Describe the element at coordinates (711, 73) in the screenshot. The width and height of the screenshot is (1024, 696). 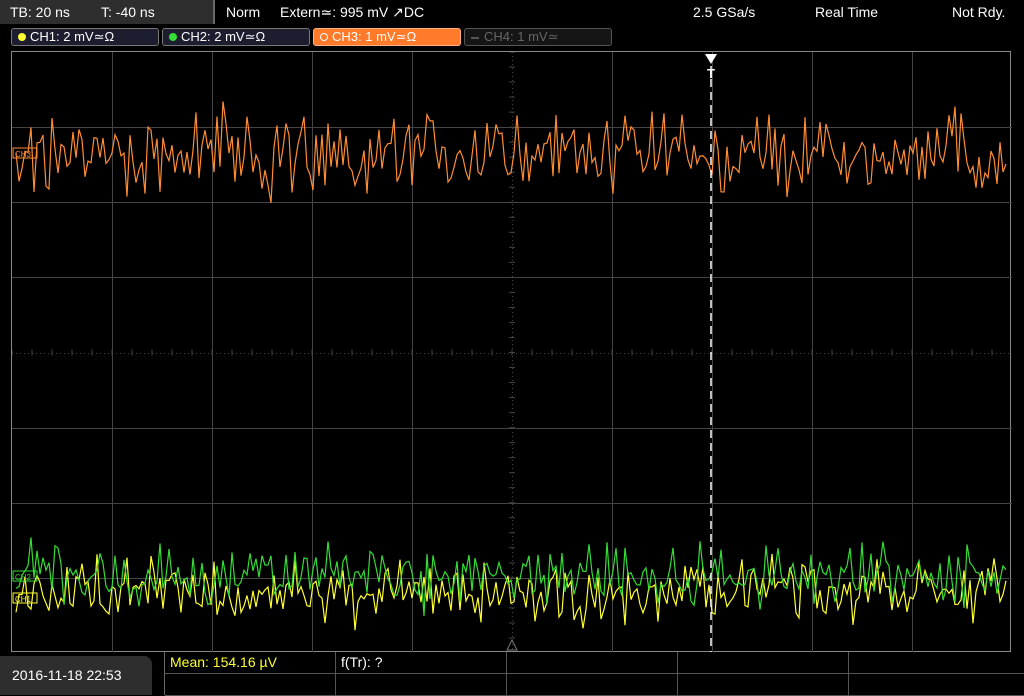
I see `trigger-marker-label: T` at that location.